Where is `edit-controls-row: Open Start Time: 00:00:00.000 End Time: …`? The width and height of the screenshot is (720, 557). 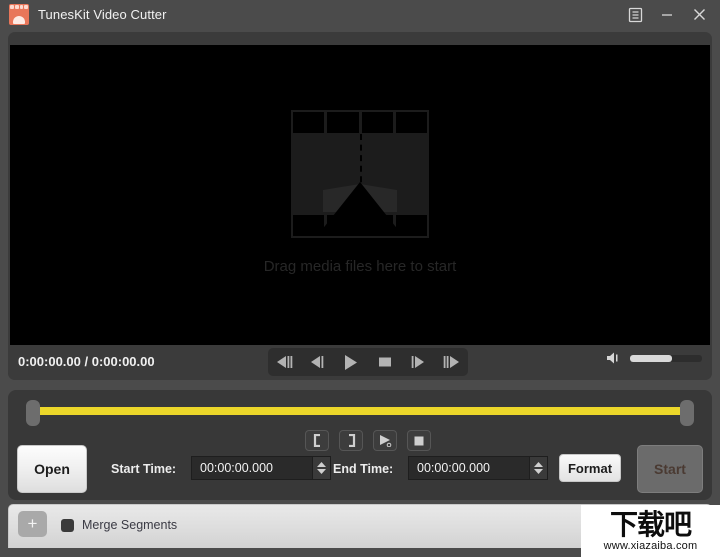
edit-controls-row: Open Start Time: 00:00:00.000 End Time: … is located at coordinates (360, 471).